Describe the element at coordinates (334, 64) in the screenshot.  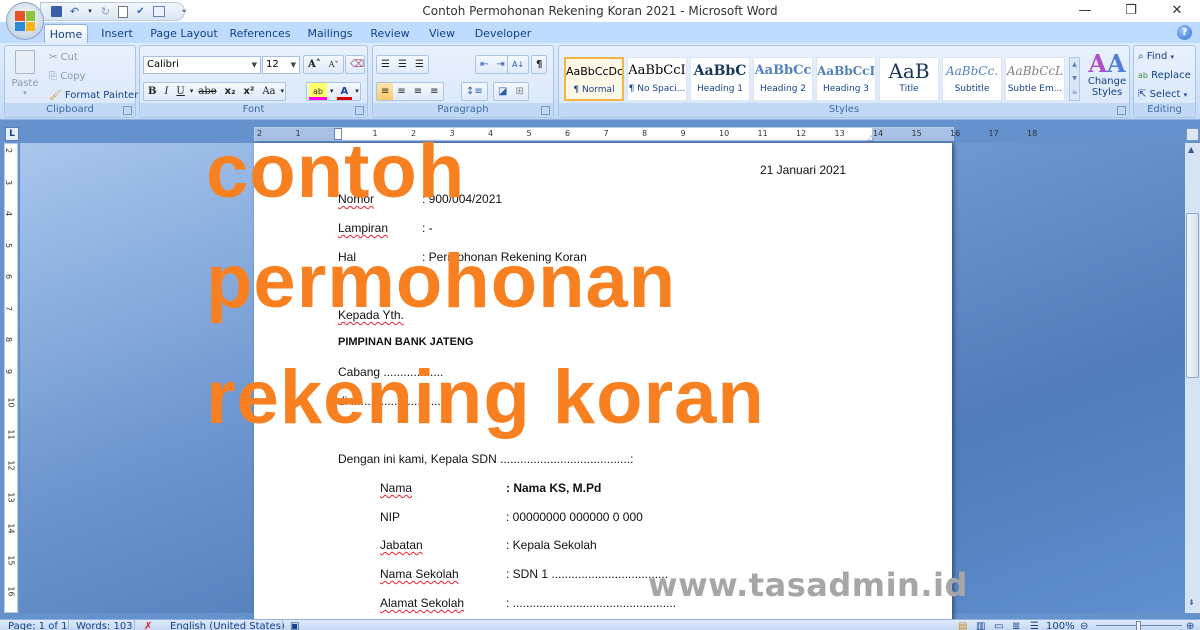
I see `shrink-font-button: A˅` at that location.